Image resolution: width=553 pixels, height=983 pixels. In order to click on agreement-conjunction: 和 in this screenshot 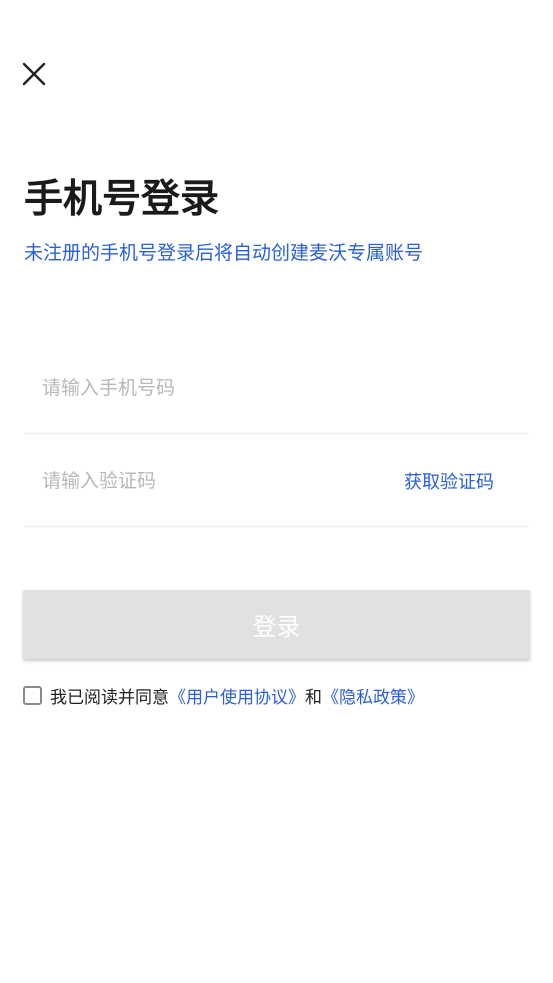, I will do `click(313, 697)`.